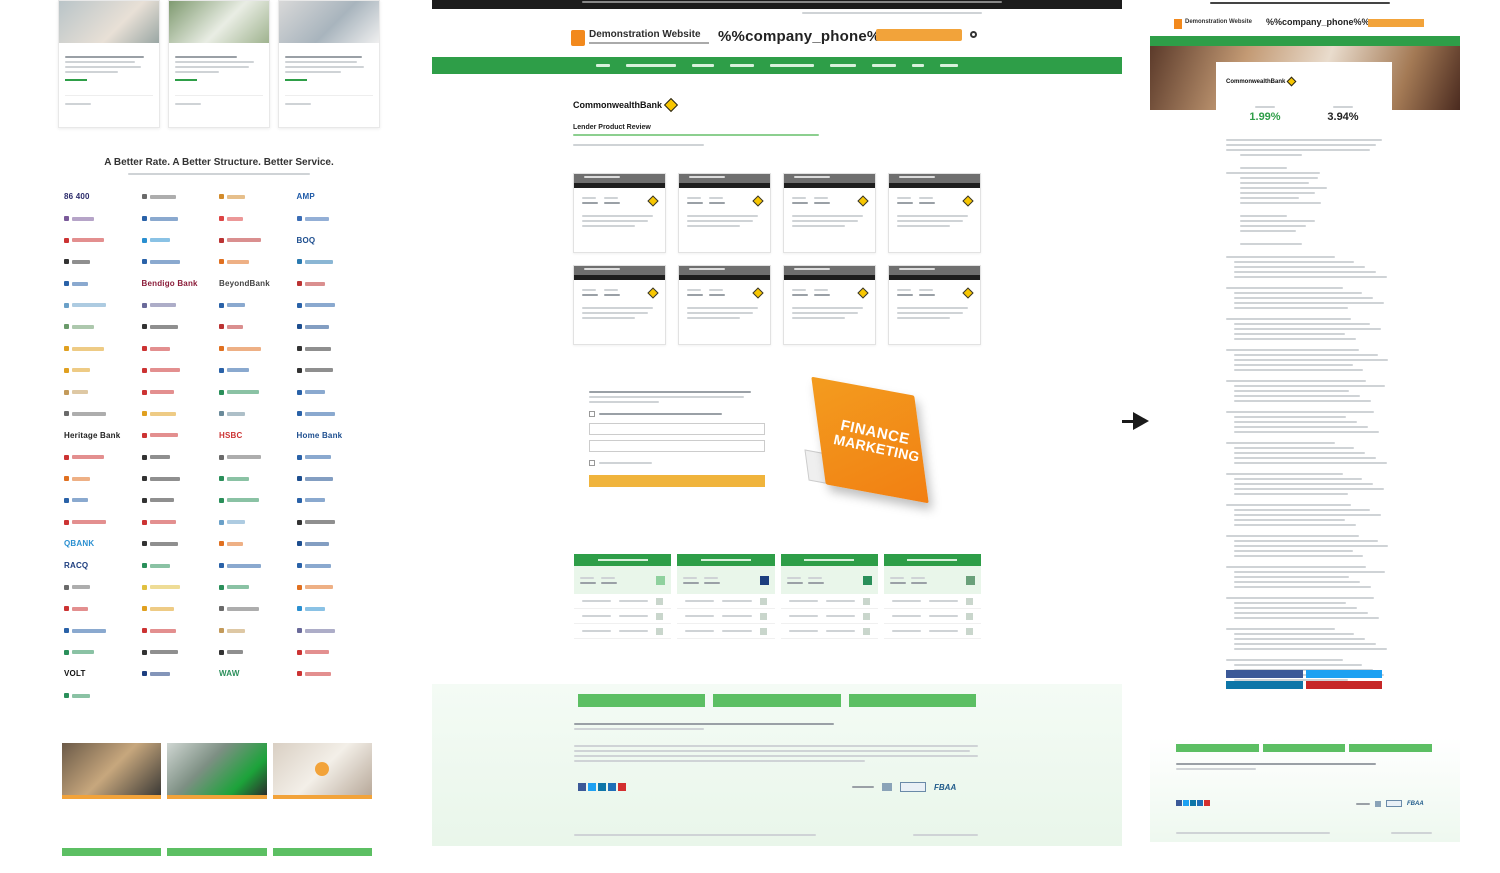 Image resolution: width=1500 pixels, height=873 pixels. What do you see at coordinates (1264, 674) in the screenshot?
I see `facebook-share-button` at bounding box center [1264, 674].